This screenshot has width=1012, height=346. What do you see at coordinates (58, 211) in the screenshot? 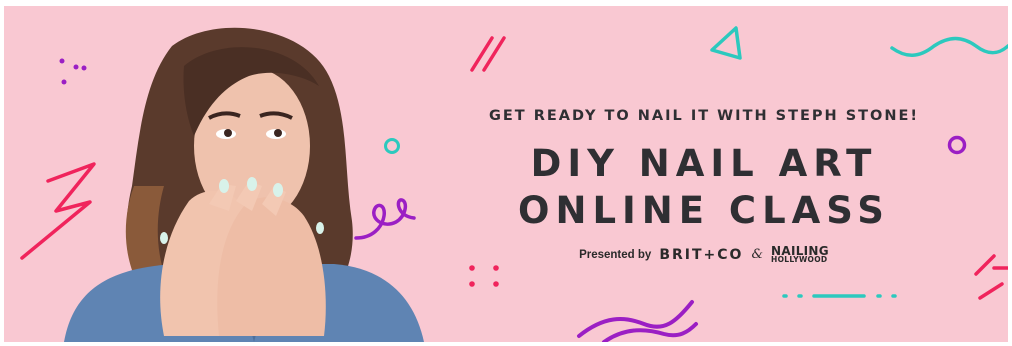
I see `pink-zigzag` at bounding box center [58, 211].